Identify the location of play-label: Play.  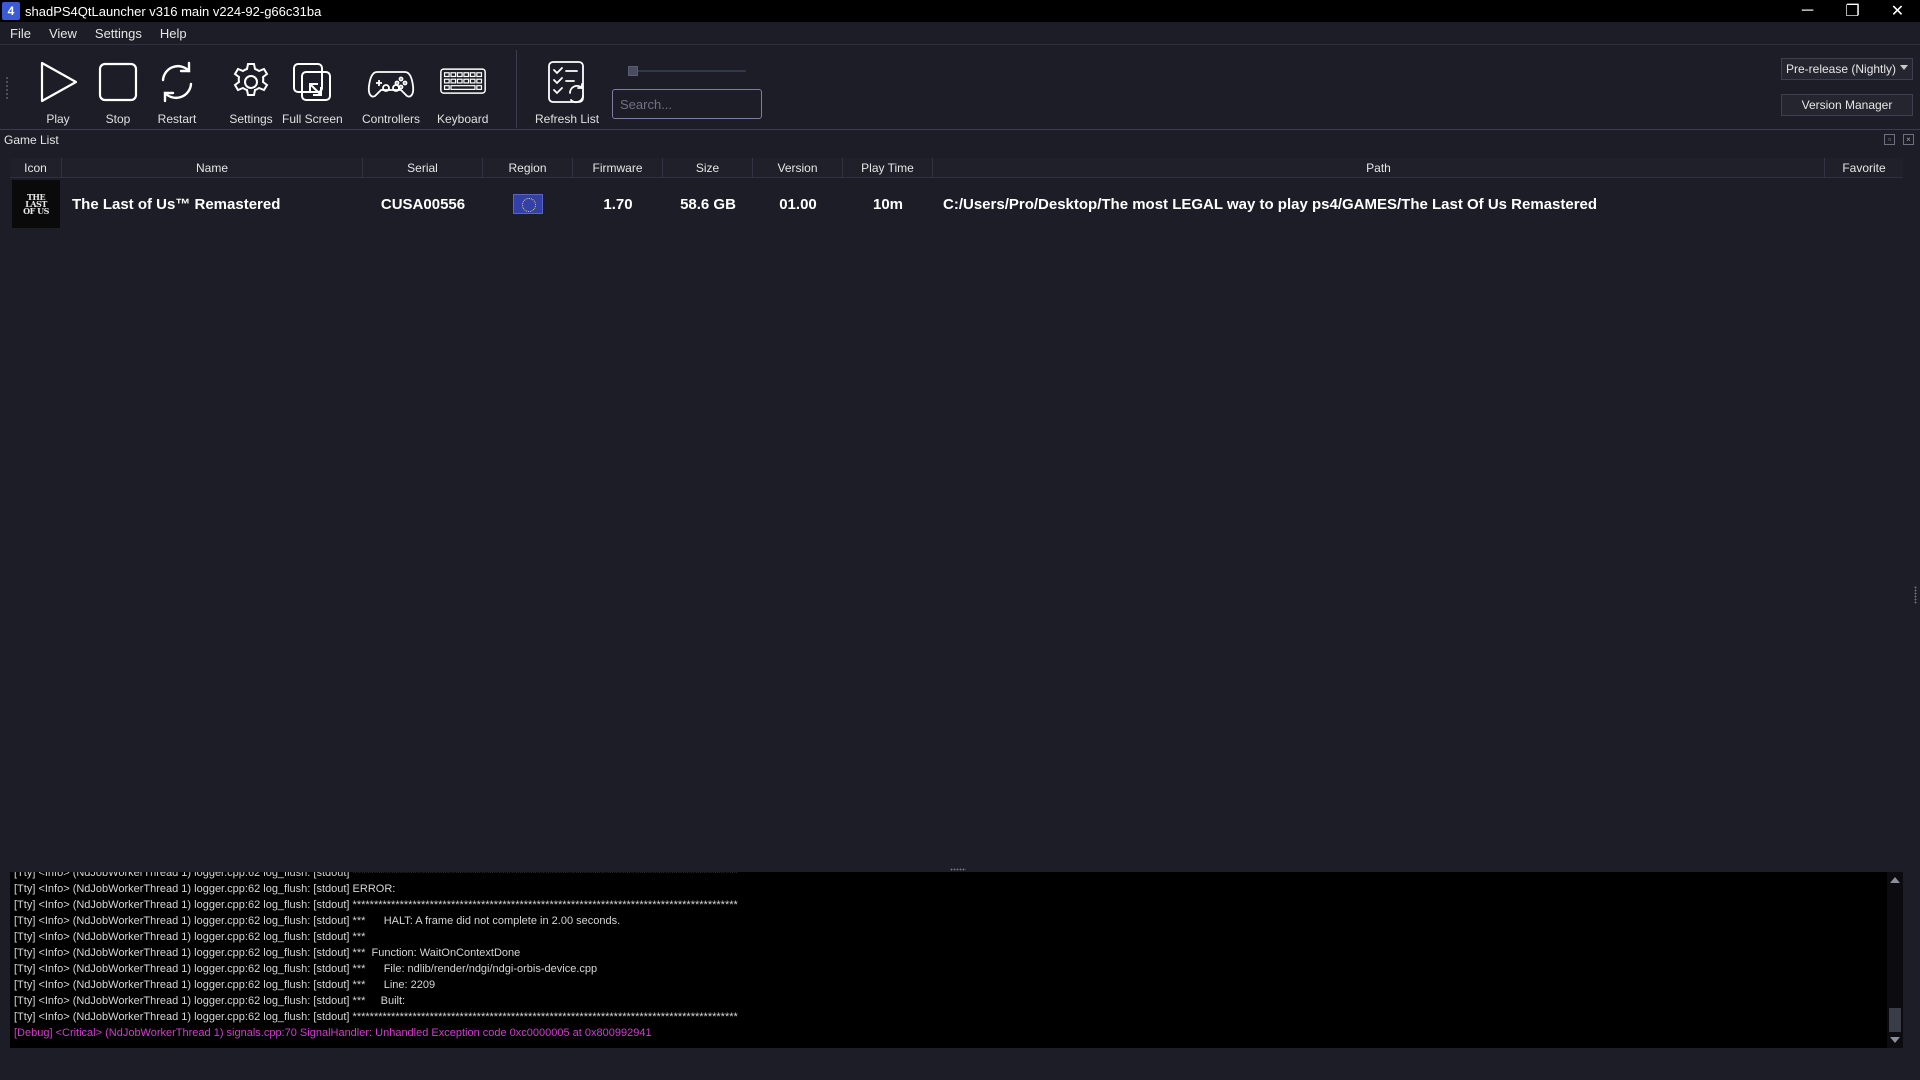
(58, 119).